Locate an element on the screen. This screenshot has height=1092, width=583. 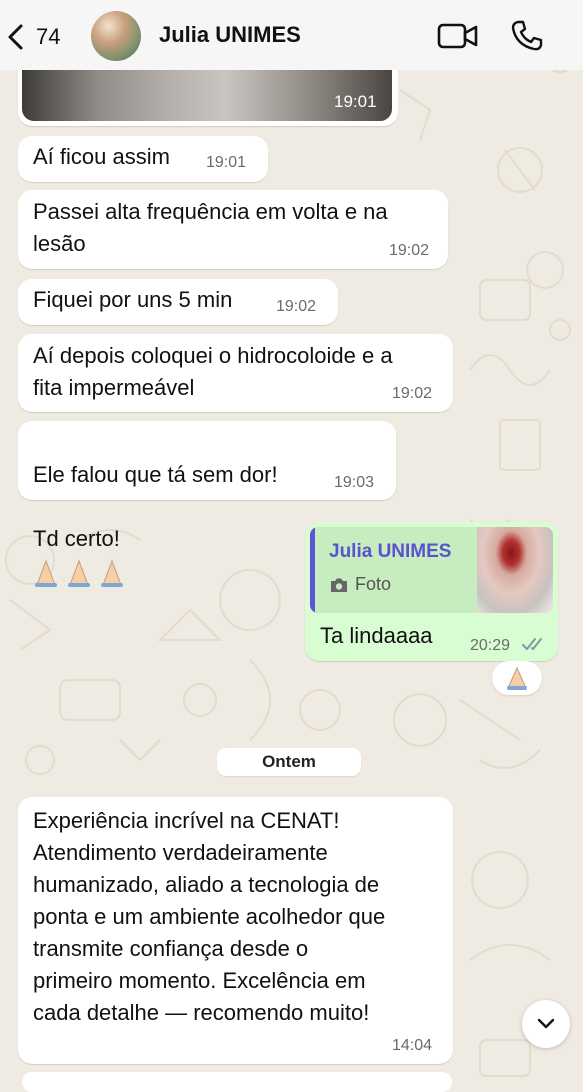
message-text: Ta lindaaaa is located at coordinates (376, 635).